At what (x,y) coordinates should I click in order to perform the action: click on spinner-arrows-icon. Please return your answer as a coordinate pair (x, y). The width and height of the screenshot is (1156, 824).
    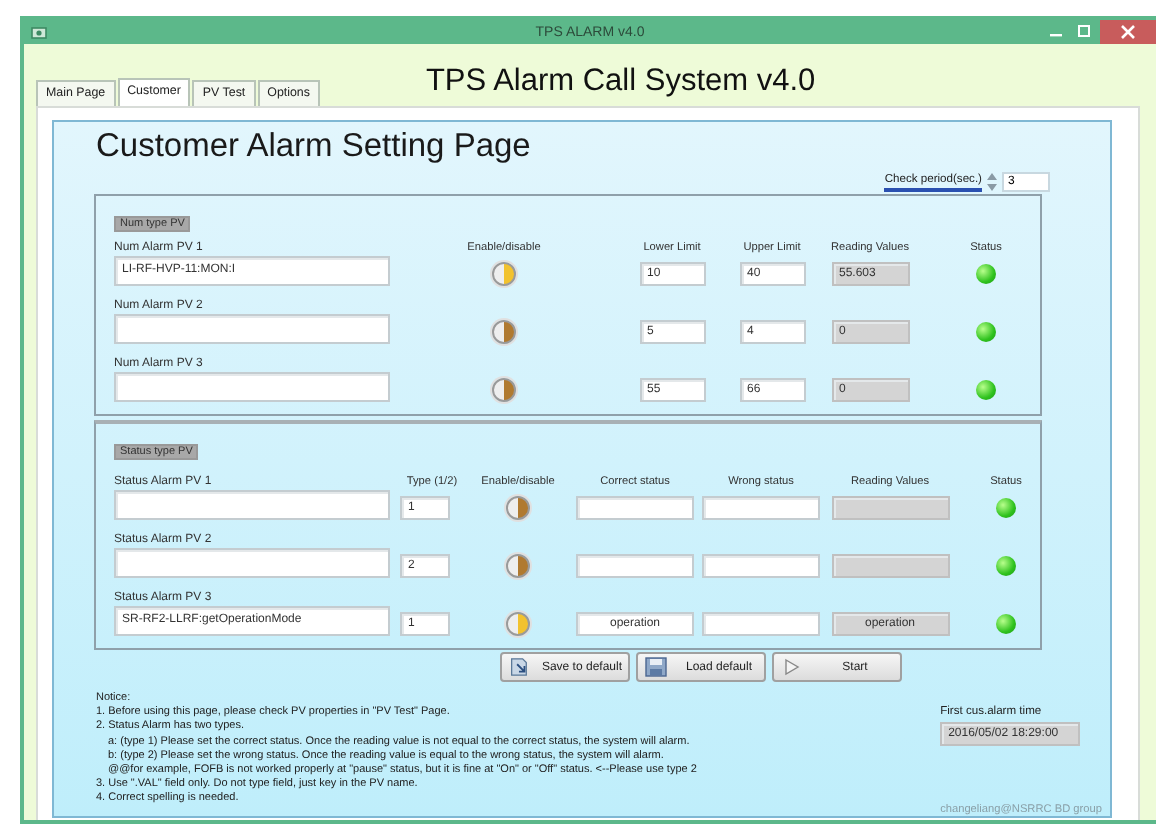
    Looking at the image, I should click on (992, 182).